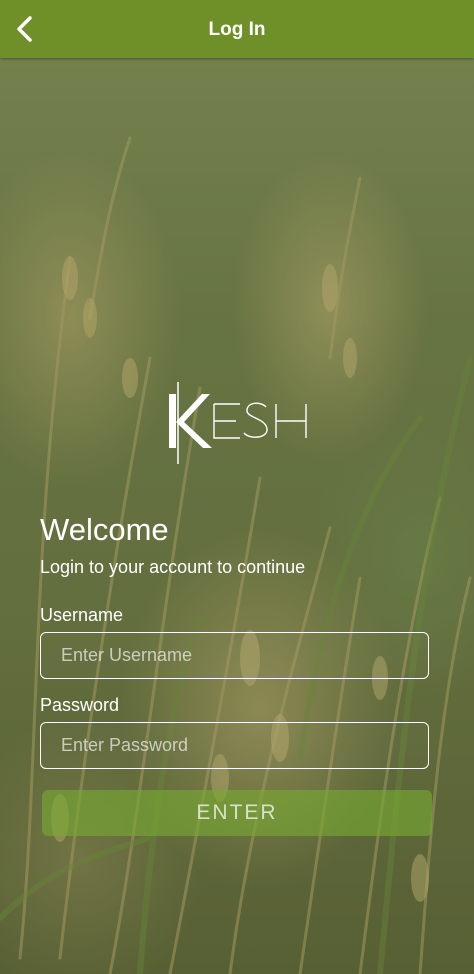  What do you see at coordinates (237, 813) in the screenshot?
I see `enter-button: ENTER` at bounding box center [237, 813].